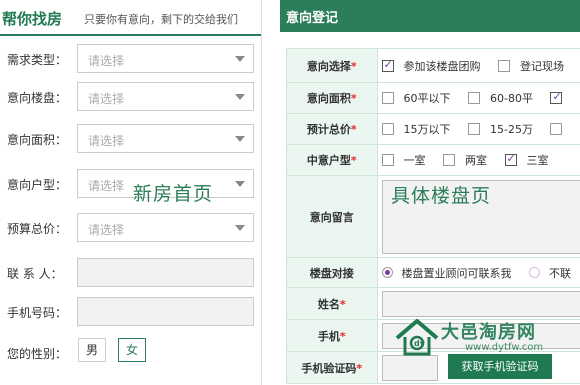  I want to click on demand-type-select: 请选择, so click(165, 58).